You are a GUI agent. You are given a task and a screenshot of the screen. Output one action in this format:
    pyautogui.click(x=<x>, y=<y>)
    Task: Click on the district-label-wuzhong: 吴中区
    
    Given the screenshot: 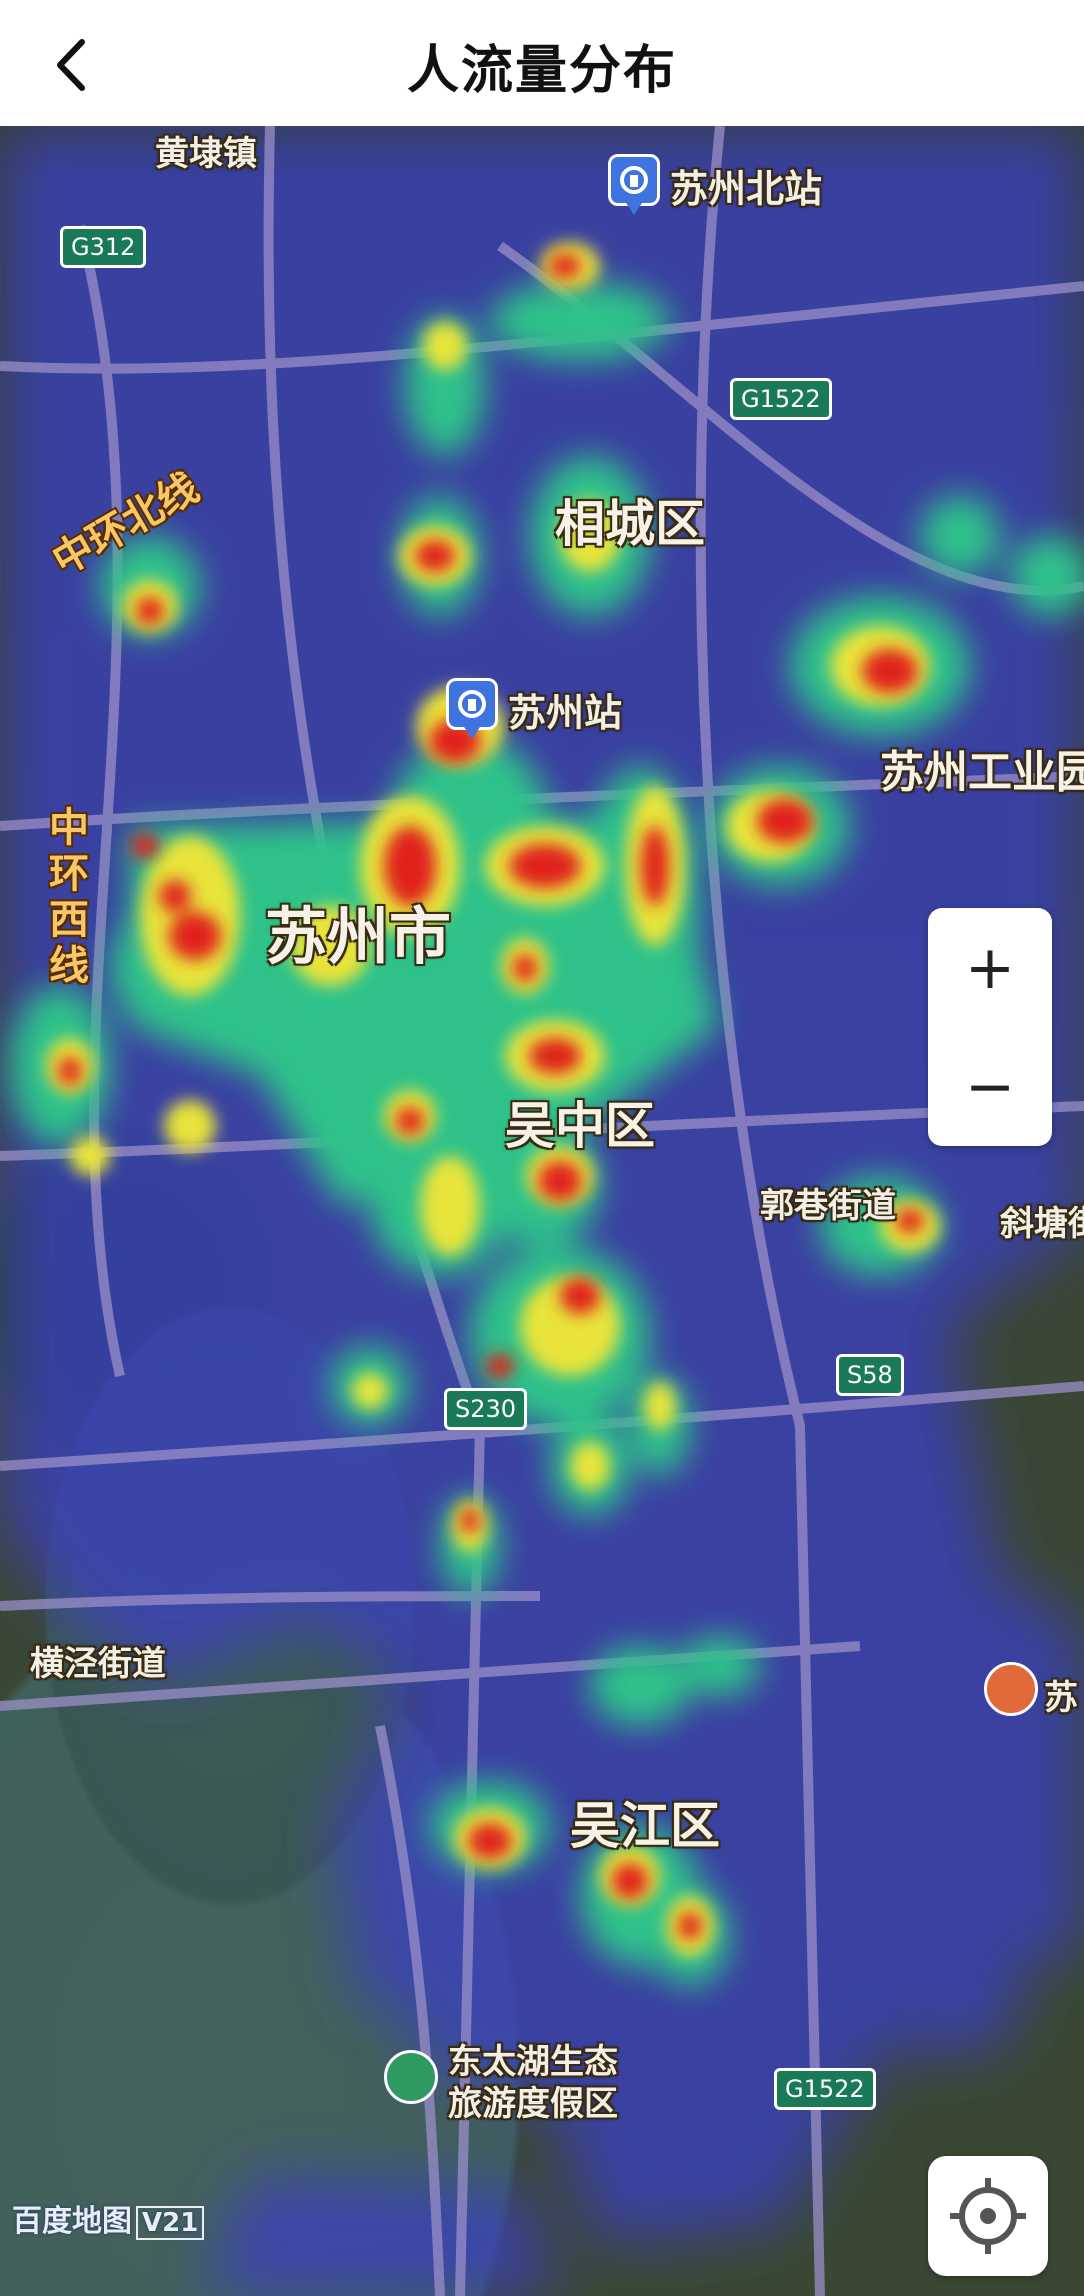 What is the action you would take?
    pyautogui.click(x=580, y=1126)
    